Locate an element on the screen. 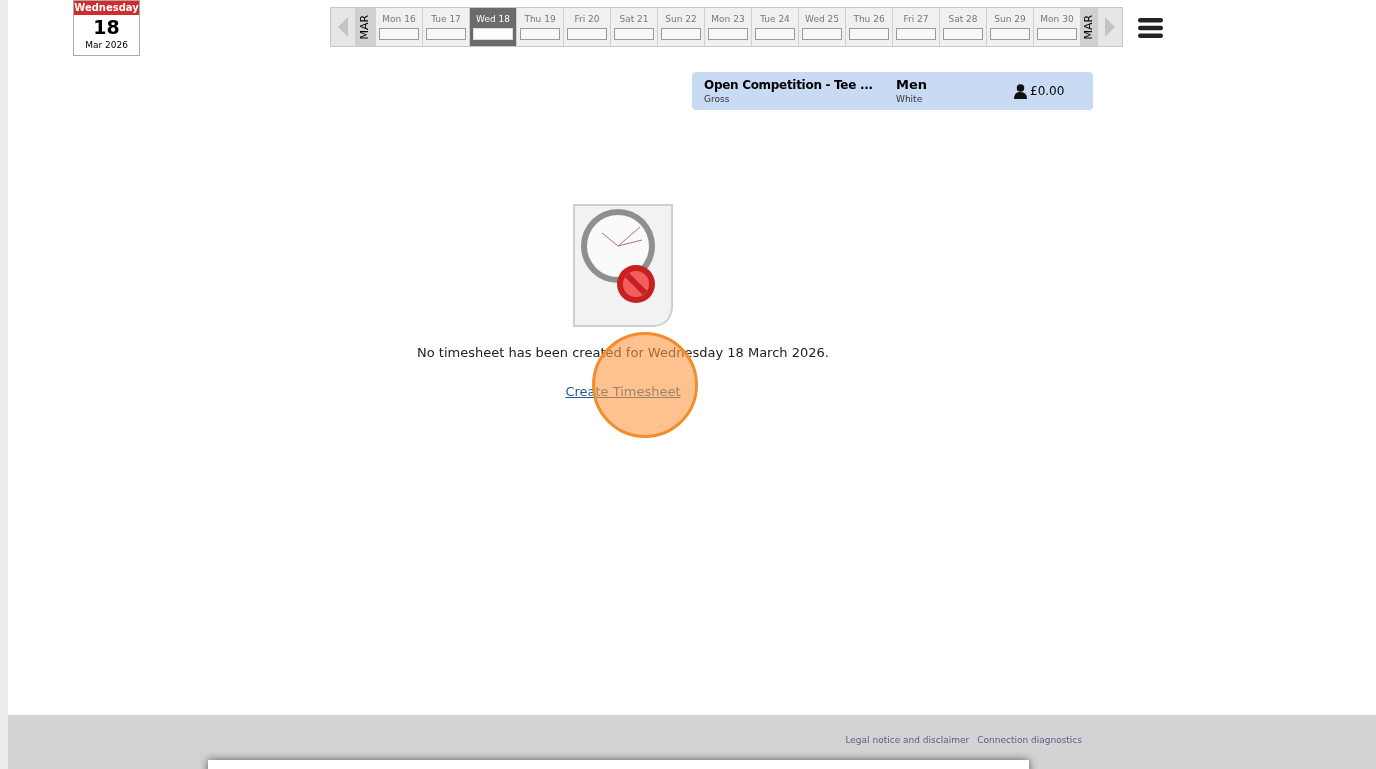  menu-icon is located at coordinates (1150, 27).